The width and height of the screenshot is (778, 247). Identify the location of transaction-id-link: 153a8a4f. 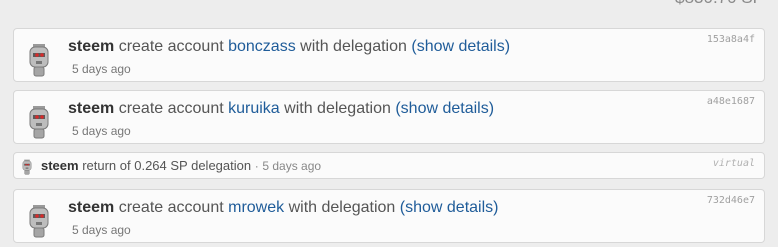
(731, 39).